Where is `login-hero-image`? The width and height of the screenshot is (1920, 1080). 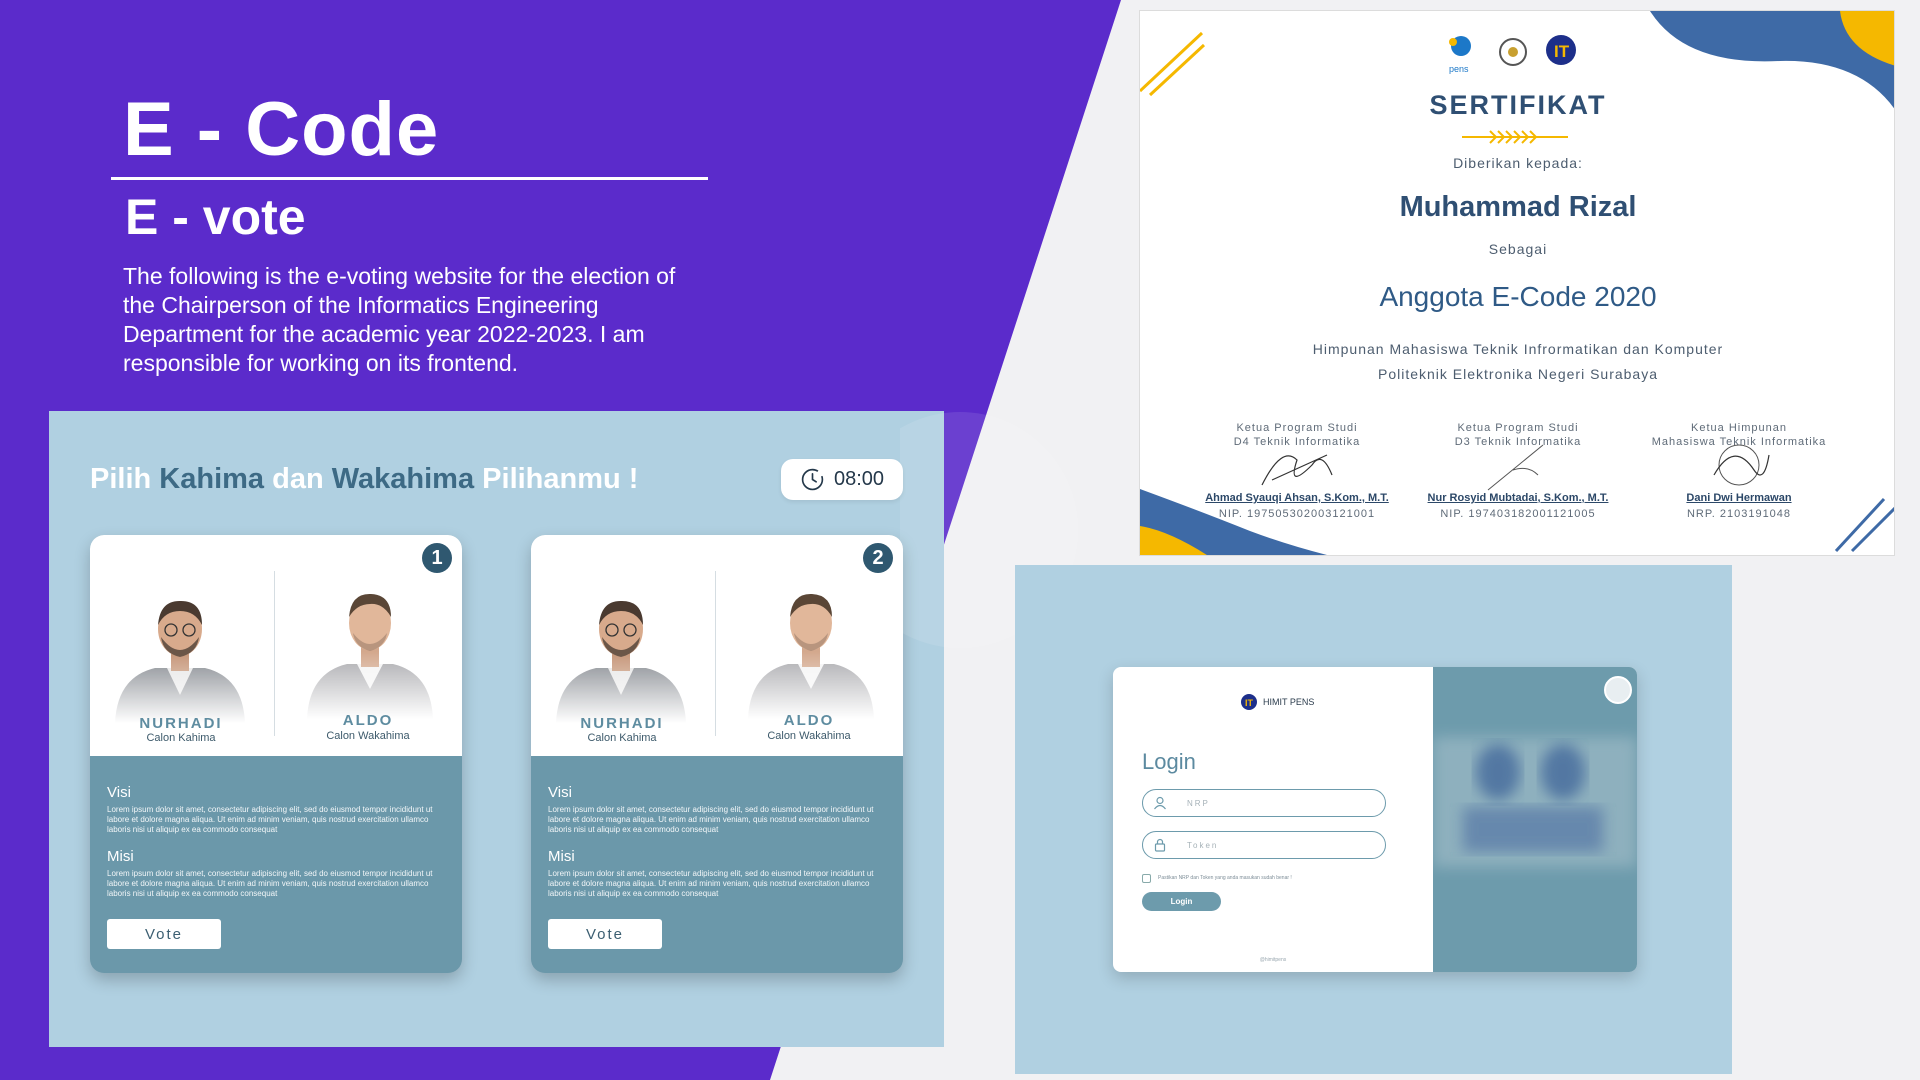 login-hero-image is located at coordinates (1535, 819).